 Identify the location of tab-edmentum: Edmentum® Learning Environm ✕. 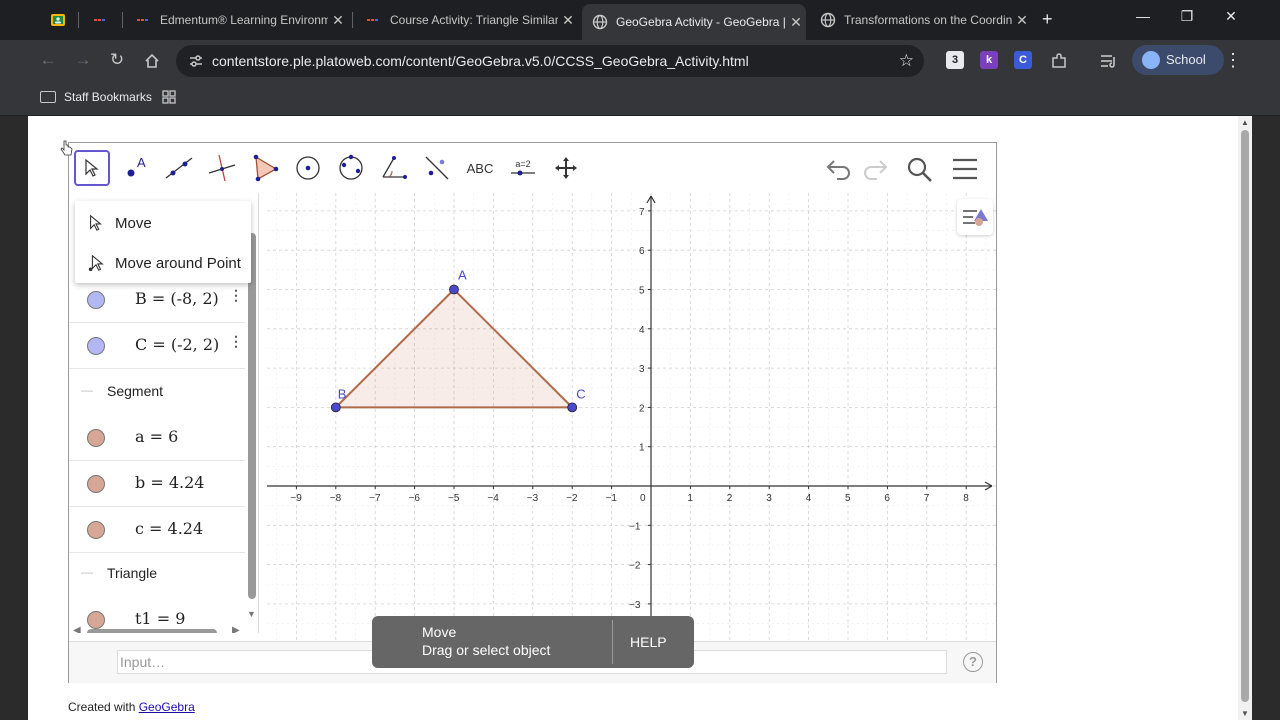
(237, 20).